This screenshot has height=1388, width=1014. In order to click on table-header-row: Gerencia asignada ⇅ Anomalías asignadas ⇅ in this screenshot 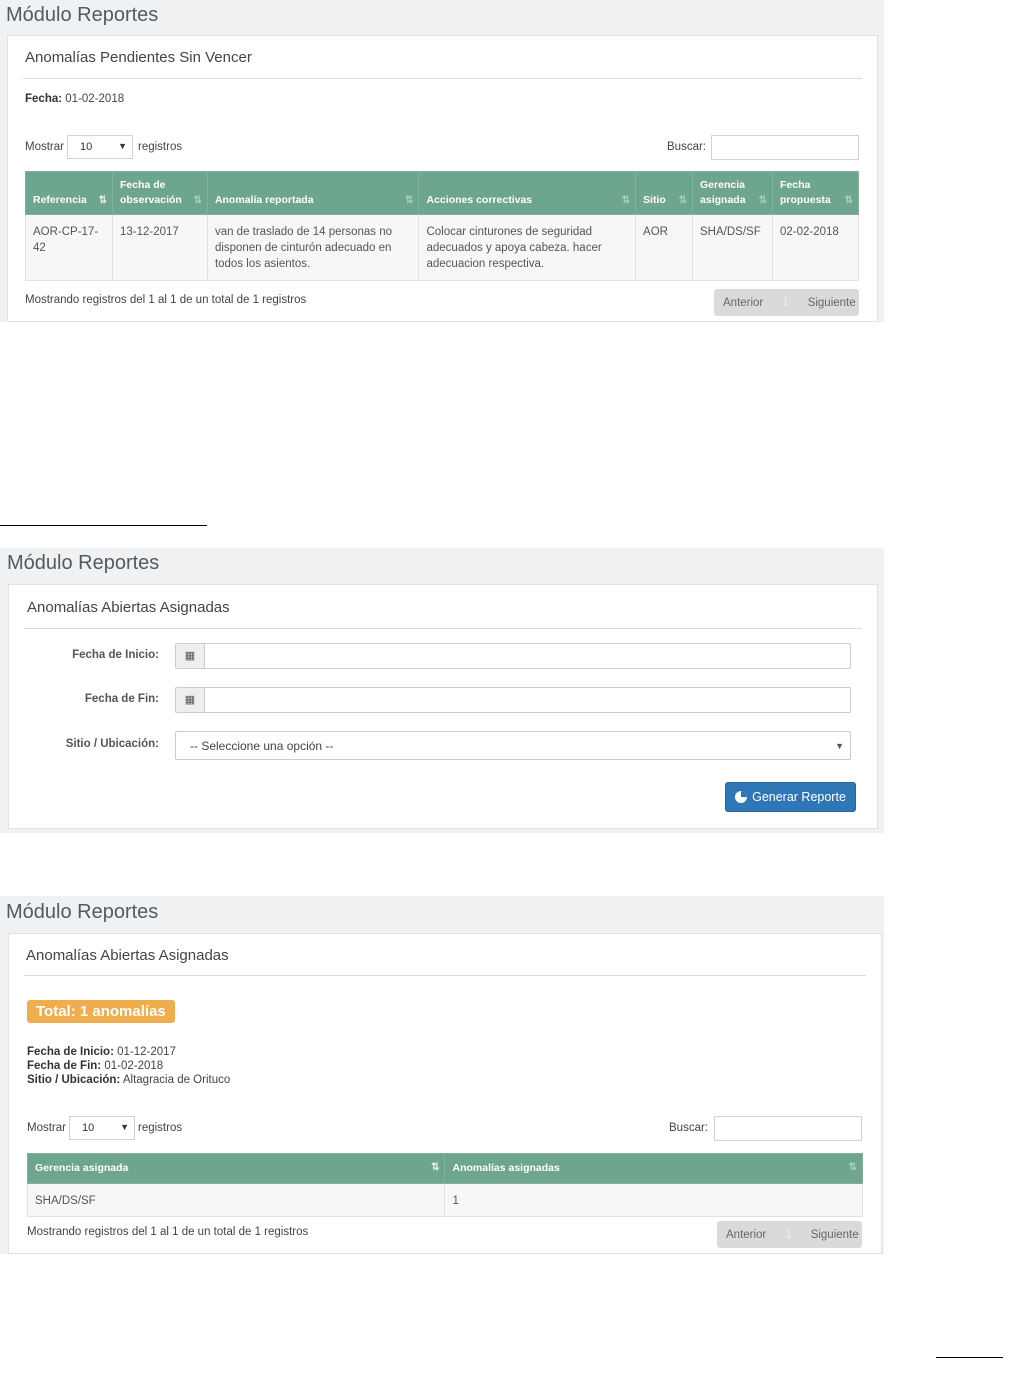, I will do `click(444, 1168)`.